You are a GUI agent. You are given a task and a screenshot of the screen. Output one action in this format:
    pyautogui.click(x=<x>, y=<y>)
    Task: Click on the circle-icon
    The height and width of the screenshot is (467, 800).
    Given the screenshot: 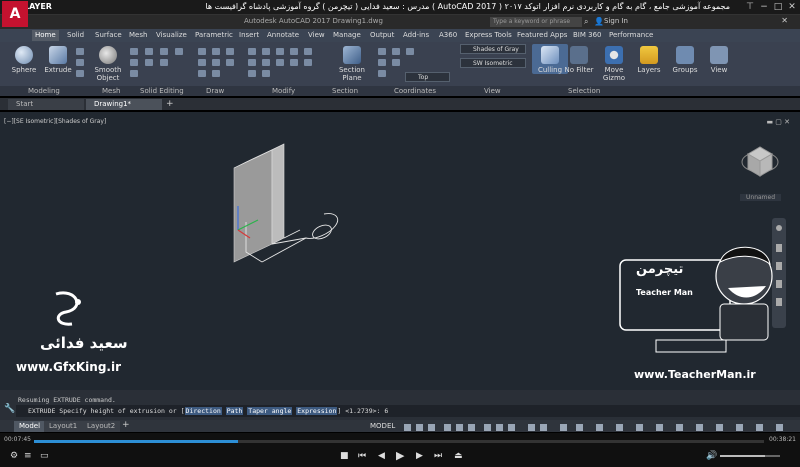 What is the action you would take?
    pyautogui.click(x=230, y=51)
    